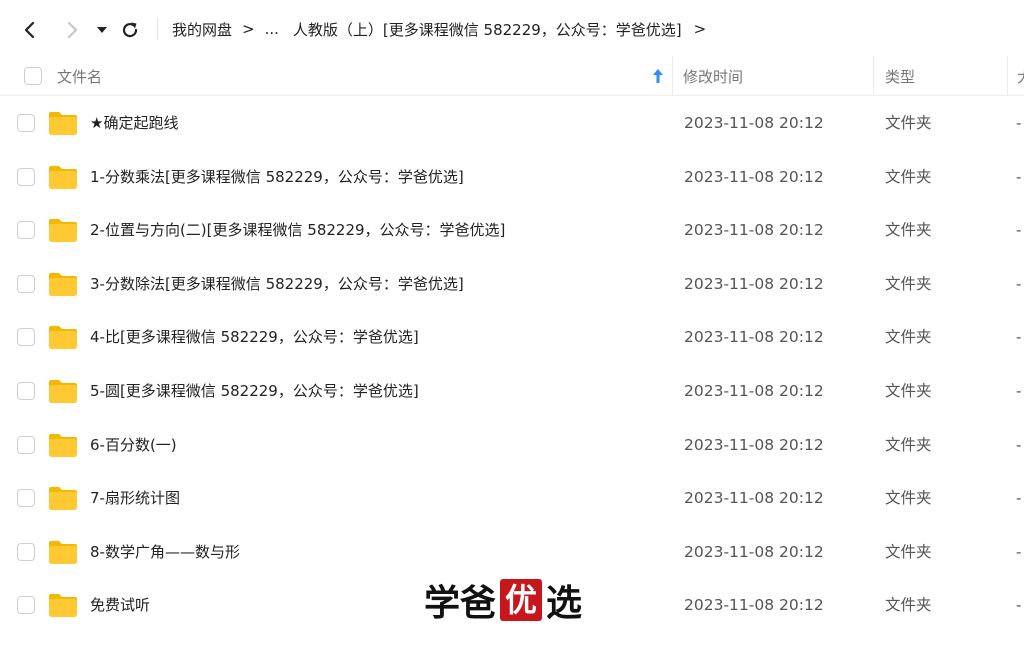 The width and height of the screenshot is (1024, 659). I want to click on file-row: 8-数学广角——数与形 2023-11-08 20:12 文件夹 -, so click(512, 553).